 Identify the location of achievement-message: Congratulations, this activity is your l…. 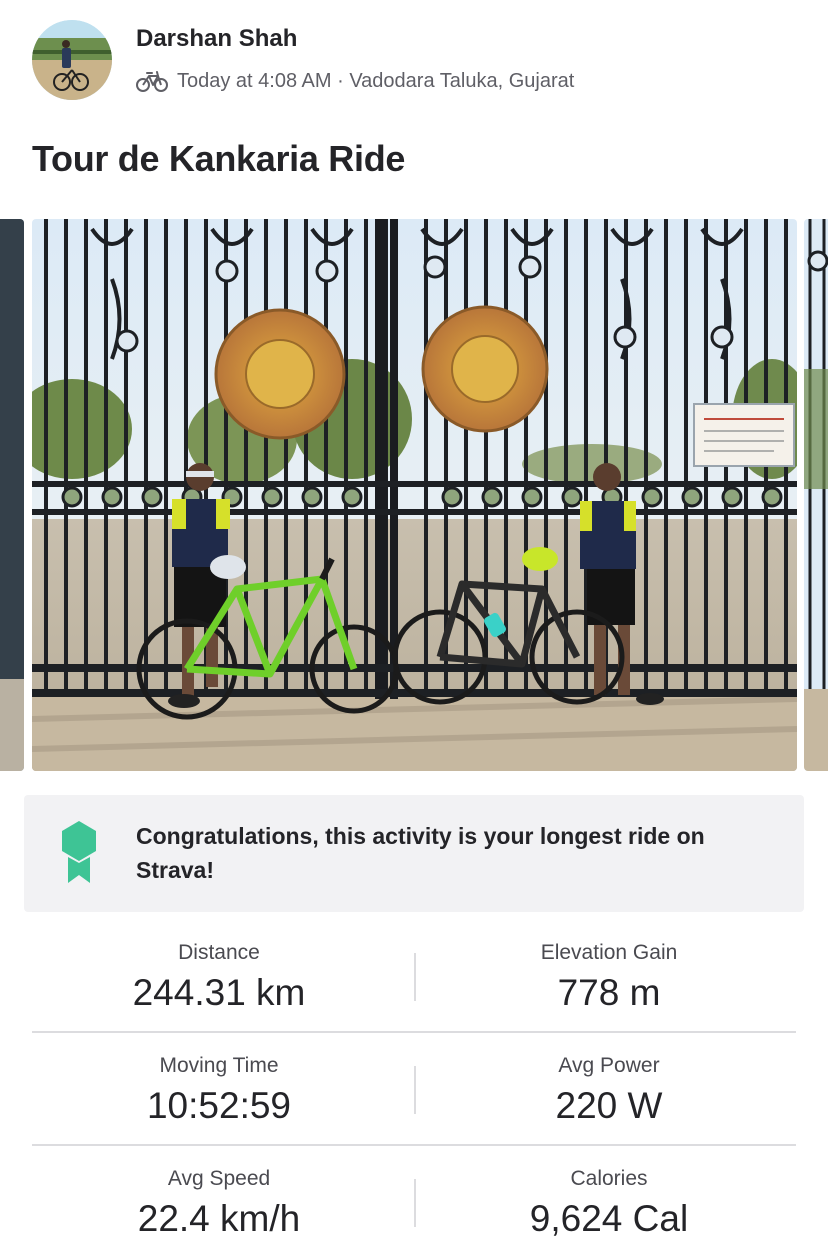
(420, 853).